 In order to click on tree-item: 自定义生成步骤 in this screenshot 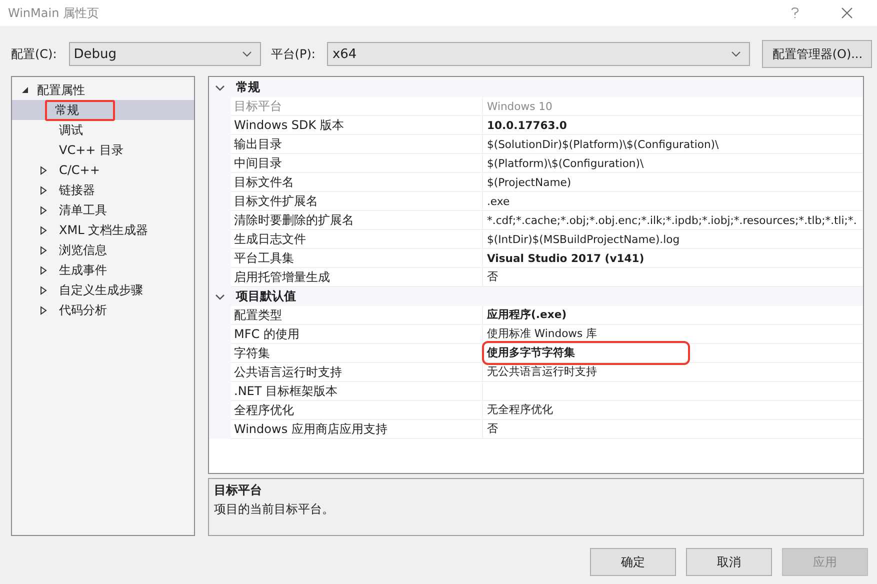, I will do `click(103, 290)`.